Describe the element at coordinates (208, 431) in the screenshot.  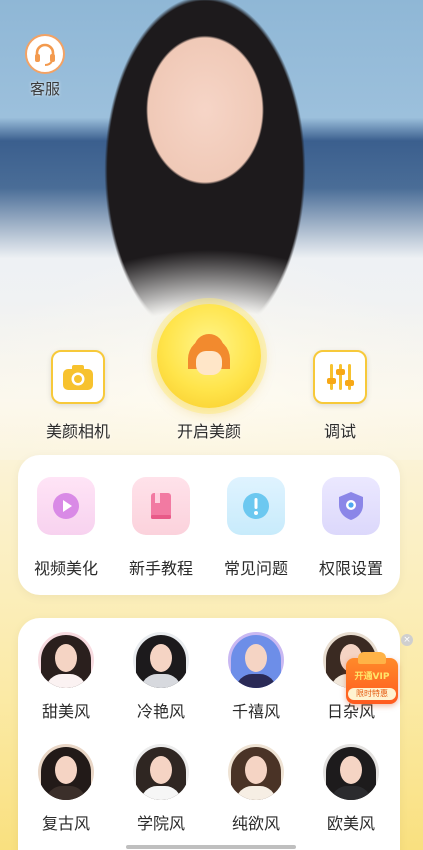
I see `start-beauty-label: 开启美颜` at that location.